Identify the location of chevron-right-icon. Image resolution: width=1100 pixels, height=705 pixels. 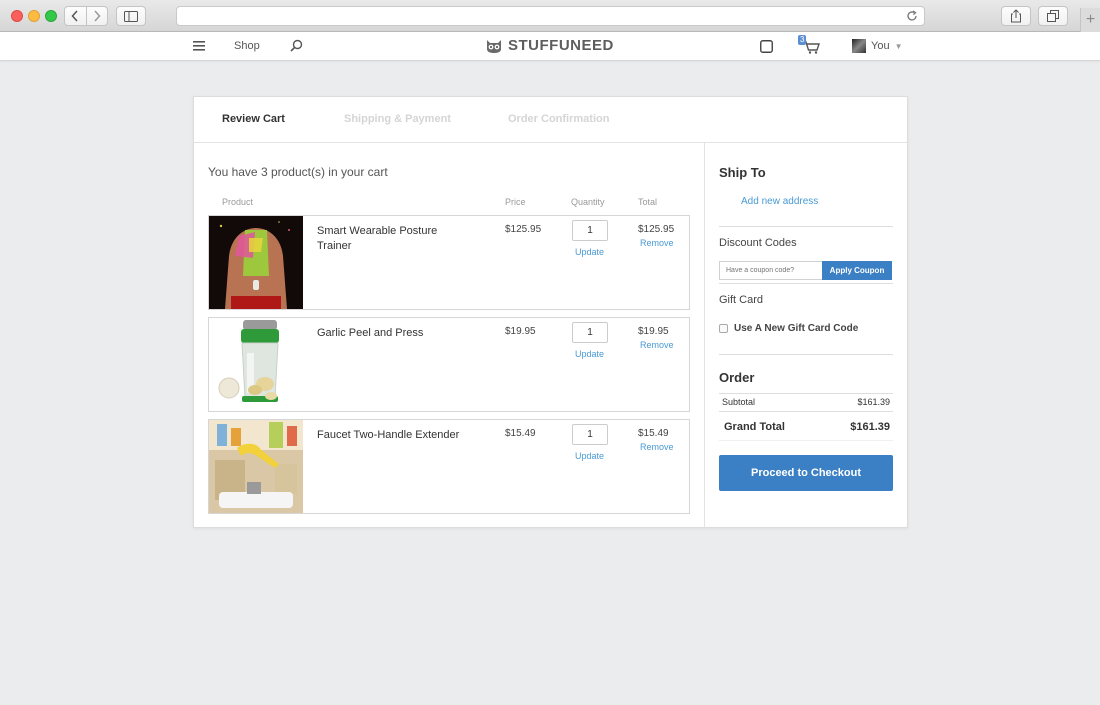
(97, 16).